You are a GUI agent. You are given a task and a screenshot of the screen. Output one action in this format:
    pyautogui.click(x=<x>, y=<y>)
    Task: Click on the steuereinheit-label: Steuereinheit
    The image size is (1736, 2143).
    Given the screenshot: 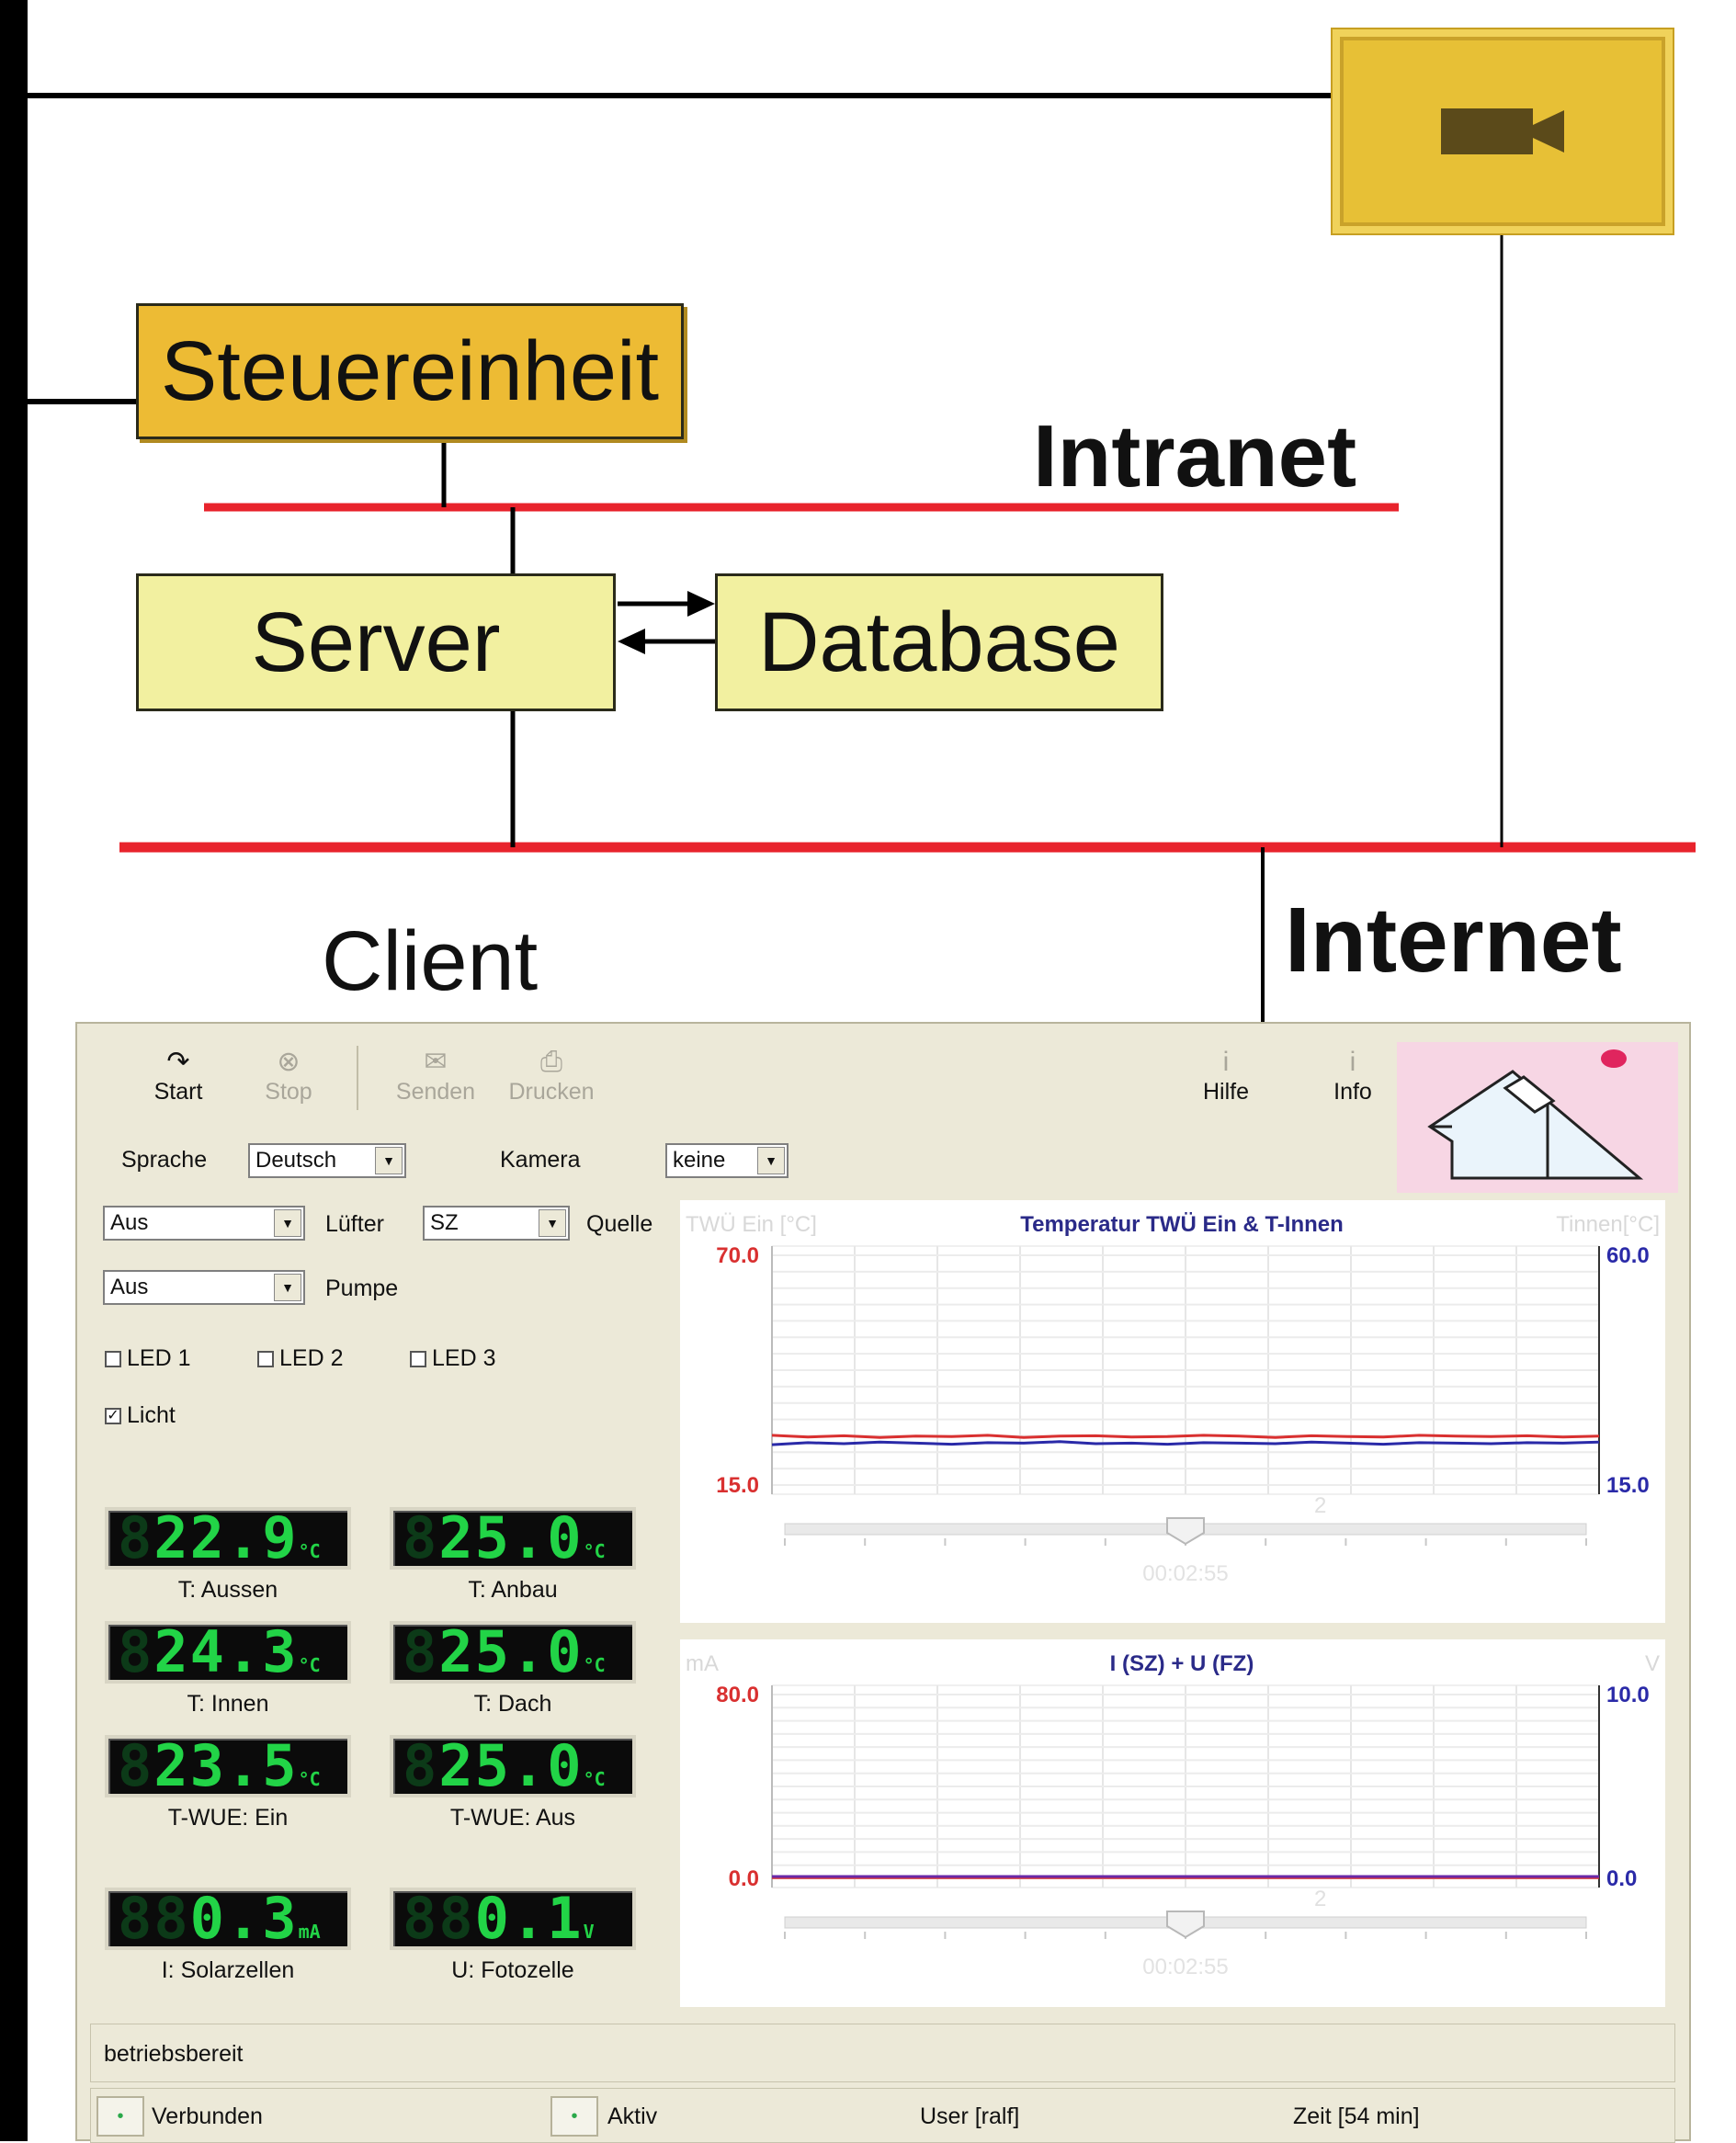 What is the action you would take?
    pyautogui.click(x=410, y=370)
    